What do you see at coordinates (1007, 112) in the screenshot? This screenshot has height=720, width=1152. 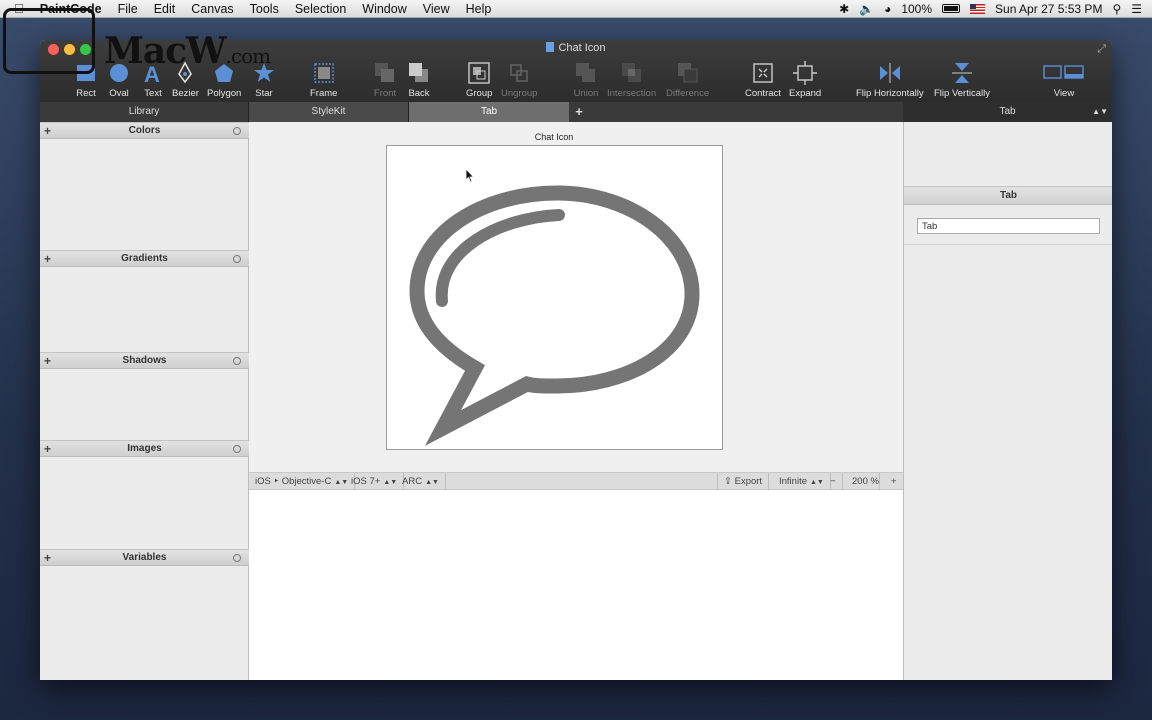 I see `inspector-title: Tab ▲▼` at bounding box center [1007, 112].